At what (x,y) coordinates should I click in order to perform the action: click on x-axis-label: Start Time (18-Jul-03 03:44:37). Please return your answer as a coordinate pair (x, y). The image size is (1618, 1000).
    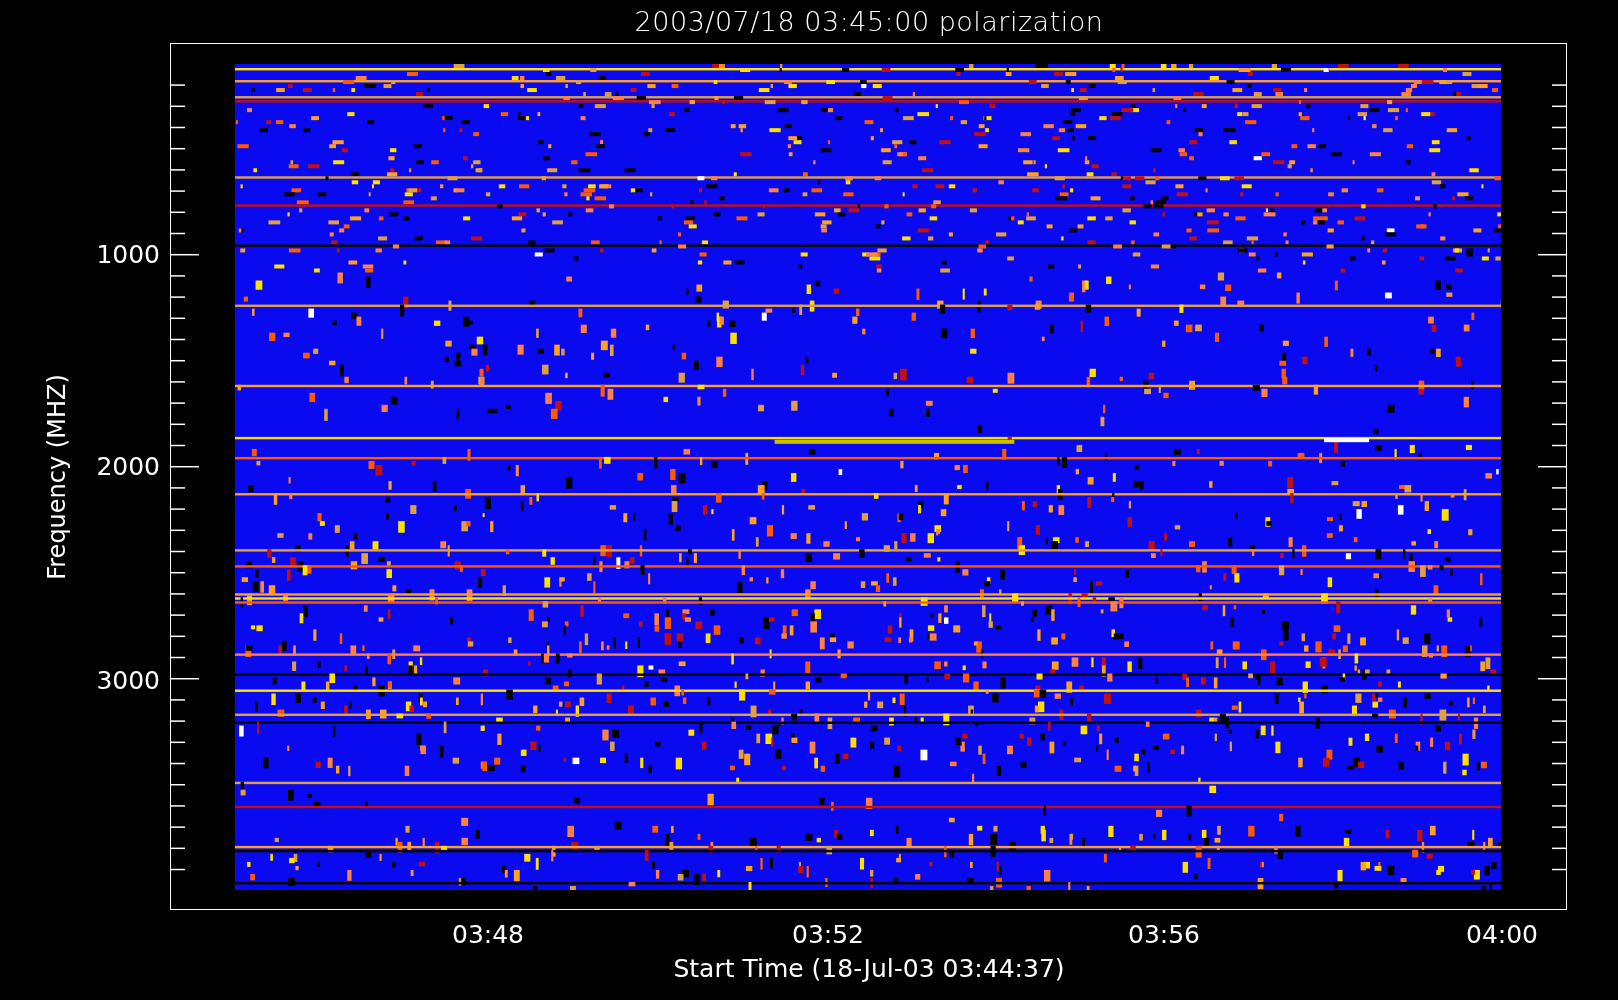
    Looking at the image, I should click on (869, 968).